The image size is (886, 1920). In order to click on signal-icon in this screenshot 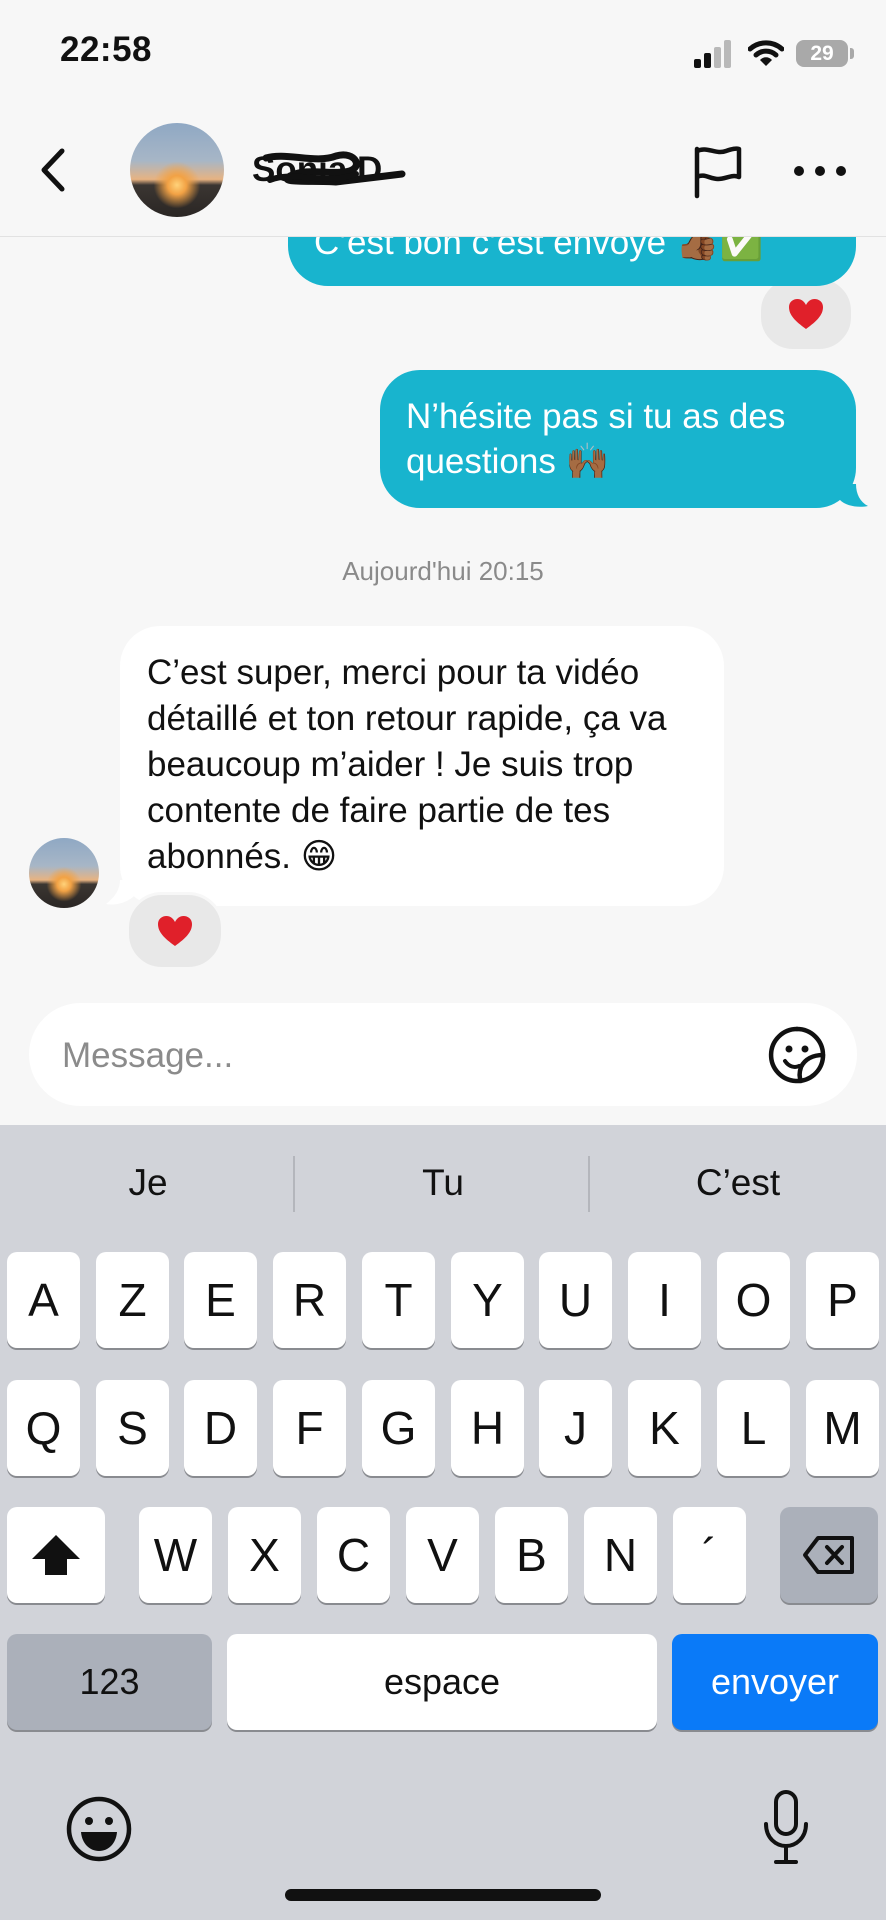, I will do `click(715, 53)`.